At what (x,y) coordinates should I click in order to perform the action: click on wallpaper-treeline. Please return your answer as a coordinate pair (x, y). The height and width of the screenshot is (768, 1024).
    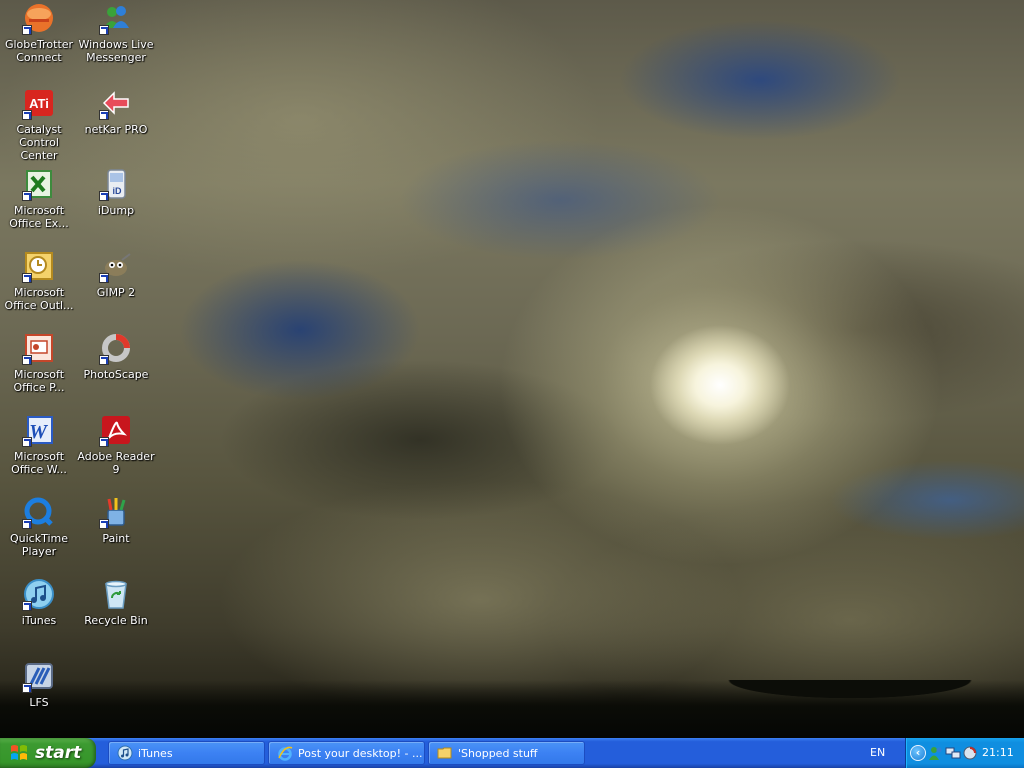
    Looking at the image, I should click on (512, 709).